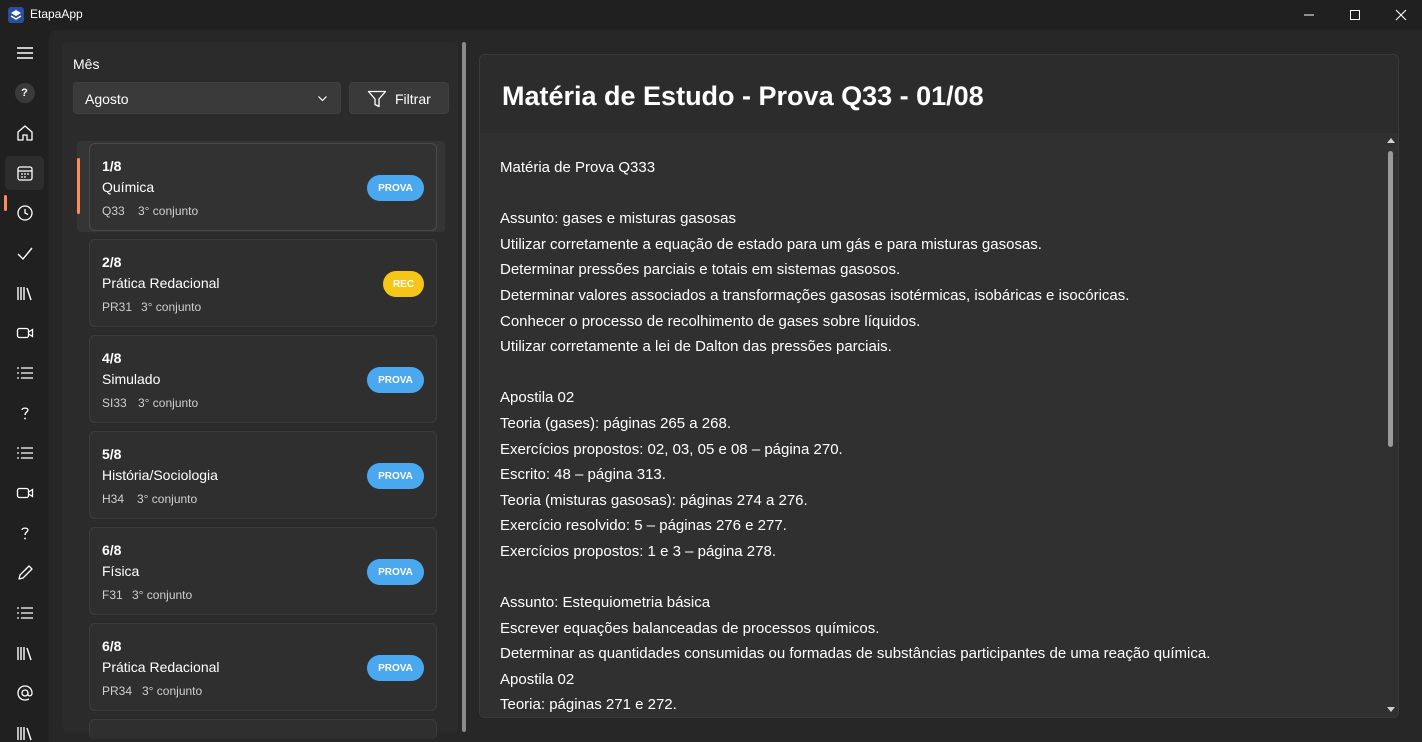  I want to click on chevron-down-icon, so click(322, 99).